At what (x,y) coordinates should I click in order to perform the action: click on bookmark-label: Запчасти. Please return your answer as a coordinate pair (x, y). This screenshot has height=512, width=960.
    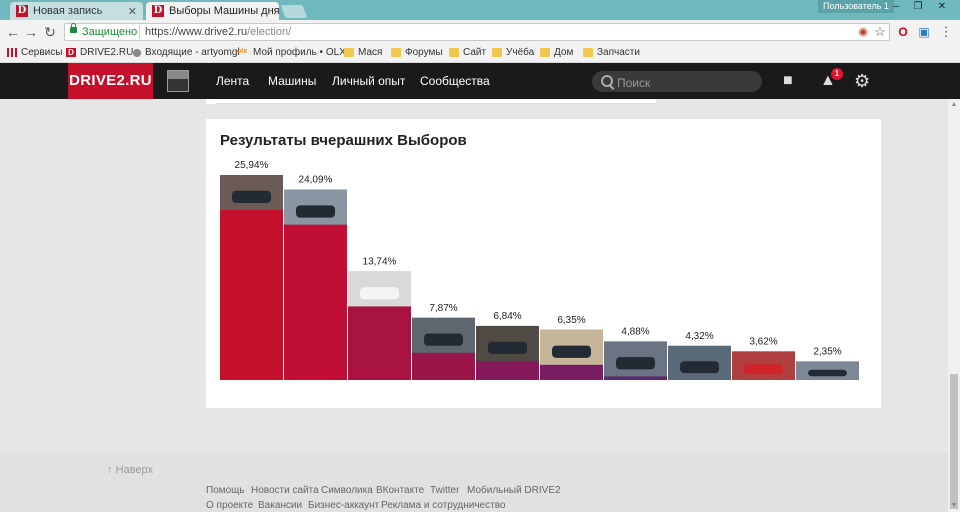
    Looking at the image, I should click on (618, 52).